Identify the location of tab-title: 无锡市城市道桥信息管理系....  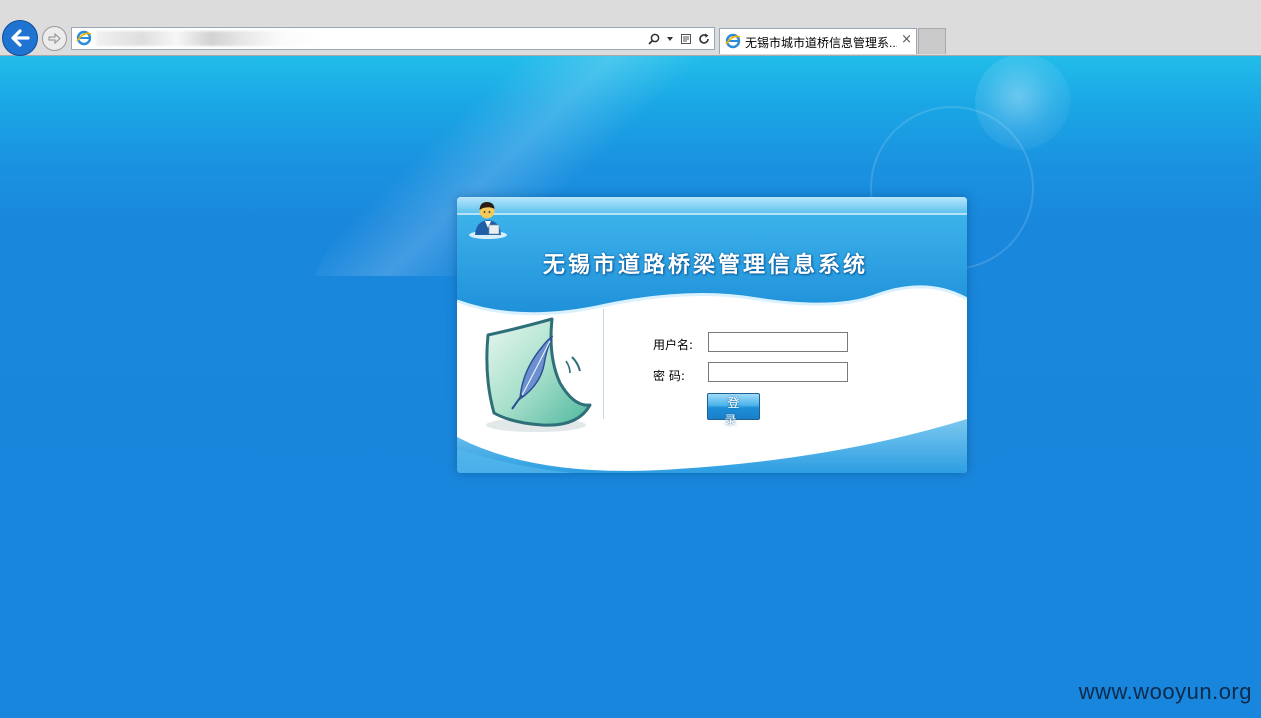
(821, 43).